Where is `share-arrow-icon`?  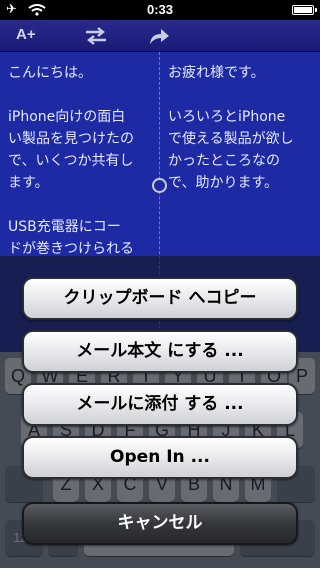
share-arrow-icon is located at coordinates (159, 36).